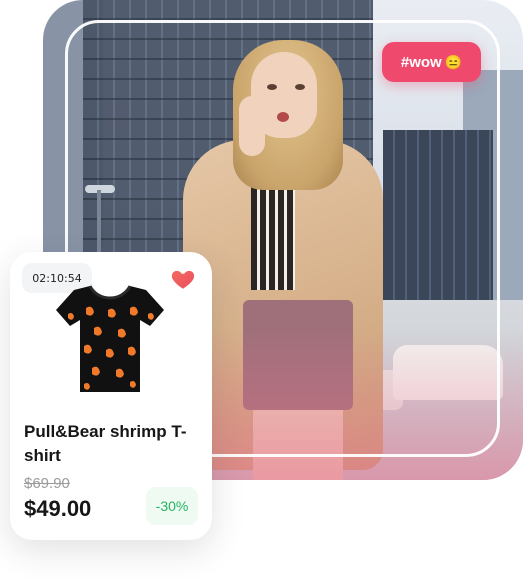  What do you see at coordinates (47, 483) in the screenshot?
I see `original-price: $69.90` at bounding box center [47, 483].